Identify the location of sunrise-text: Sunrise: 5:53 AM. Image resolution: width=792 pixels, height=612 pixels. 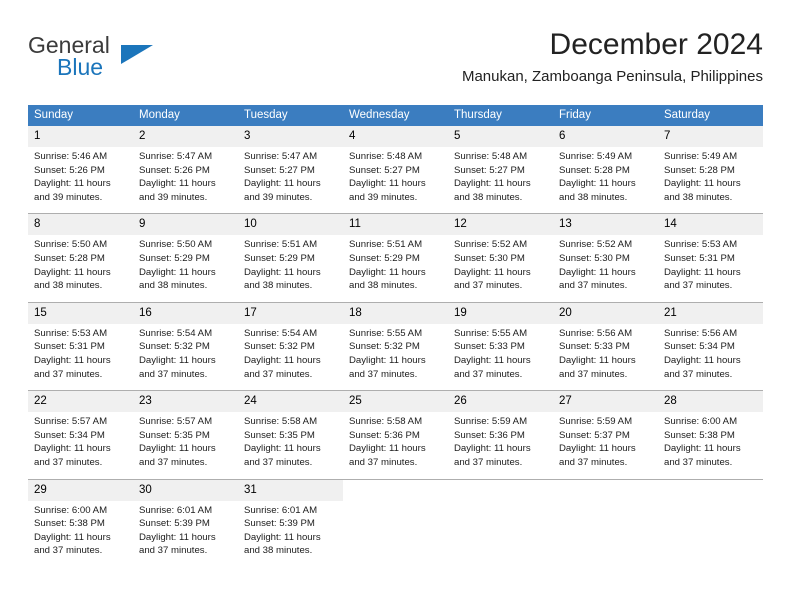
(701, 245).